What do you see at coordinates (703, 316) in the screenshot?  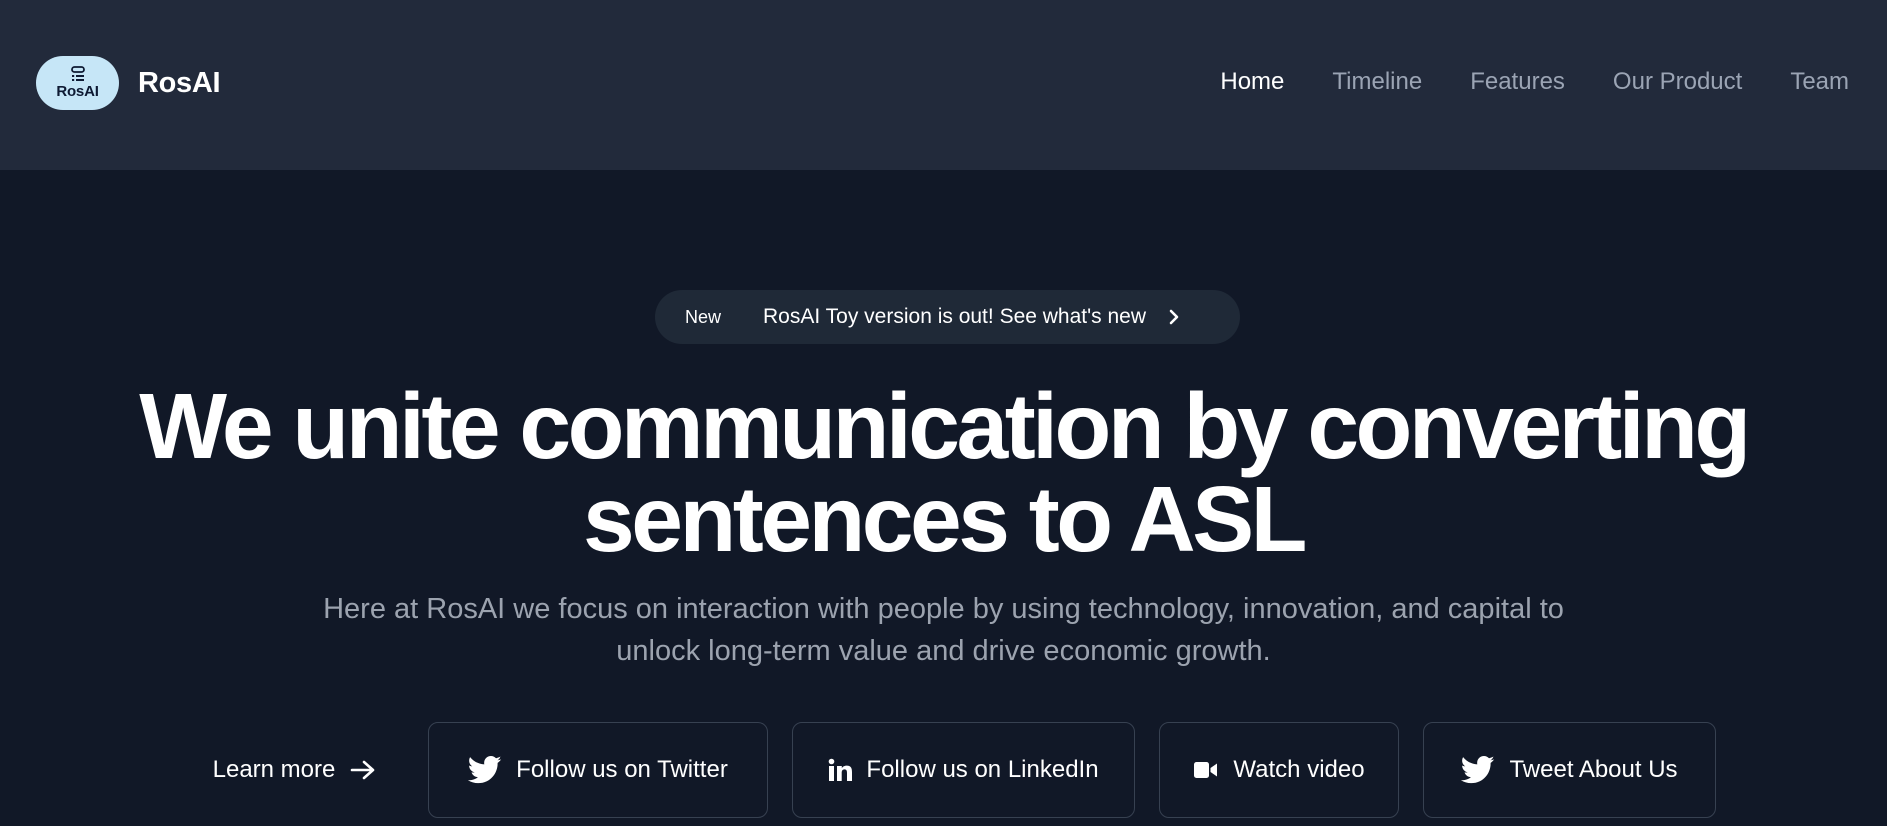 I see `new-badge: New` at bounding box center [703, 316].